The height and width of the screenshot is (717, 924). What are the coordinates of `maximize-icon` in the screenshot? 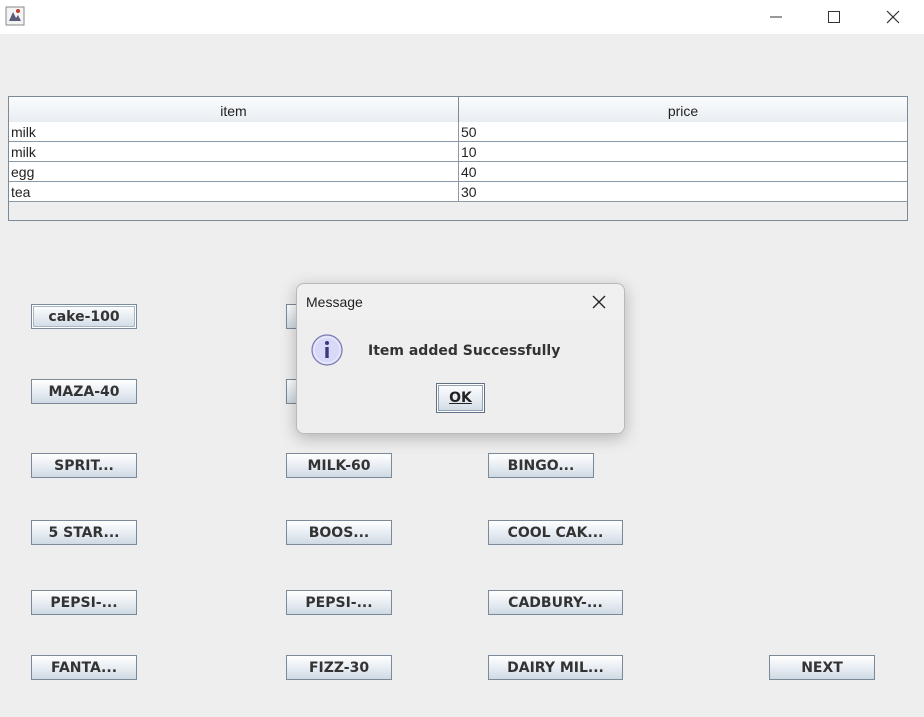 It's located at (834, 17).